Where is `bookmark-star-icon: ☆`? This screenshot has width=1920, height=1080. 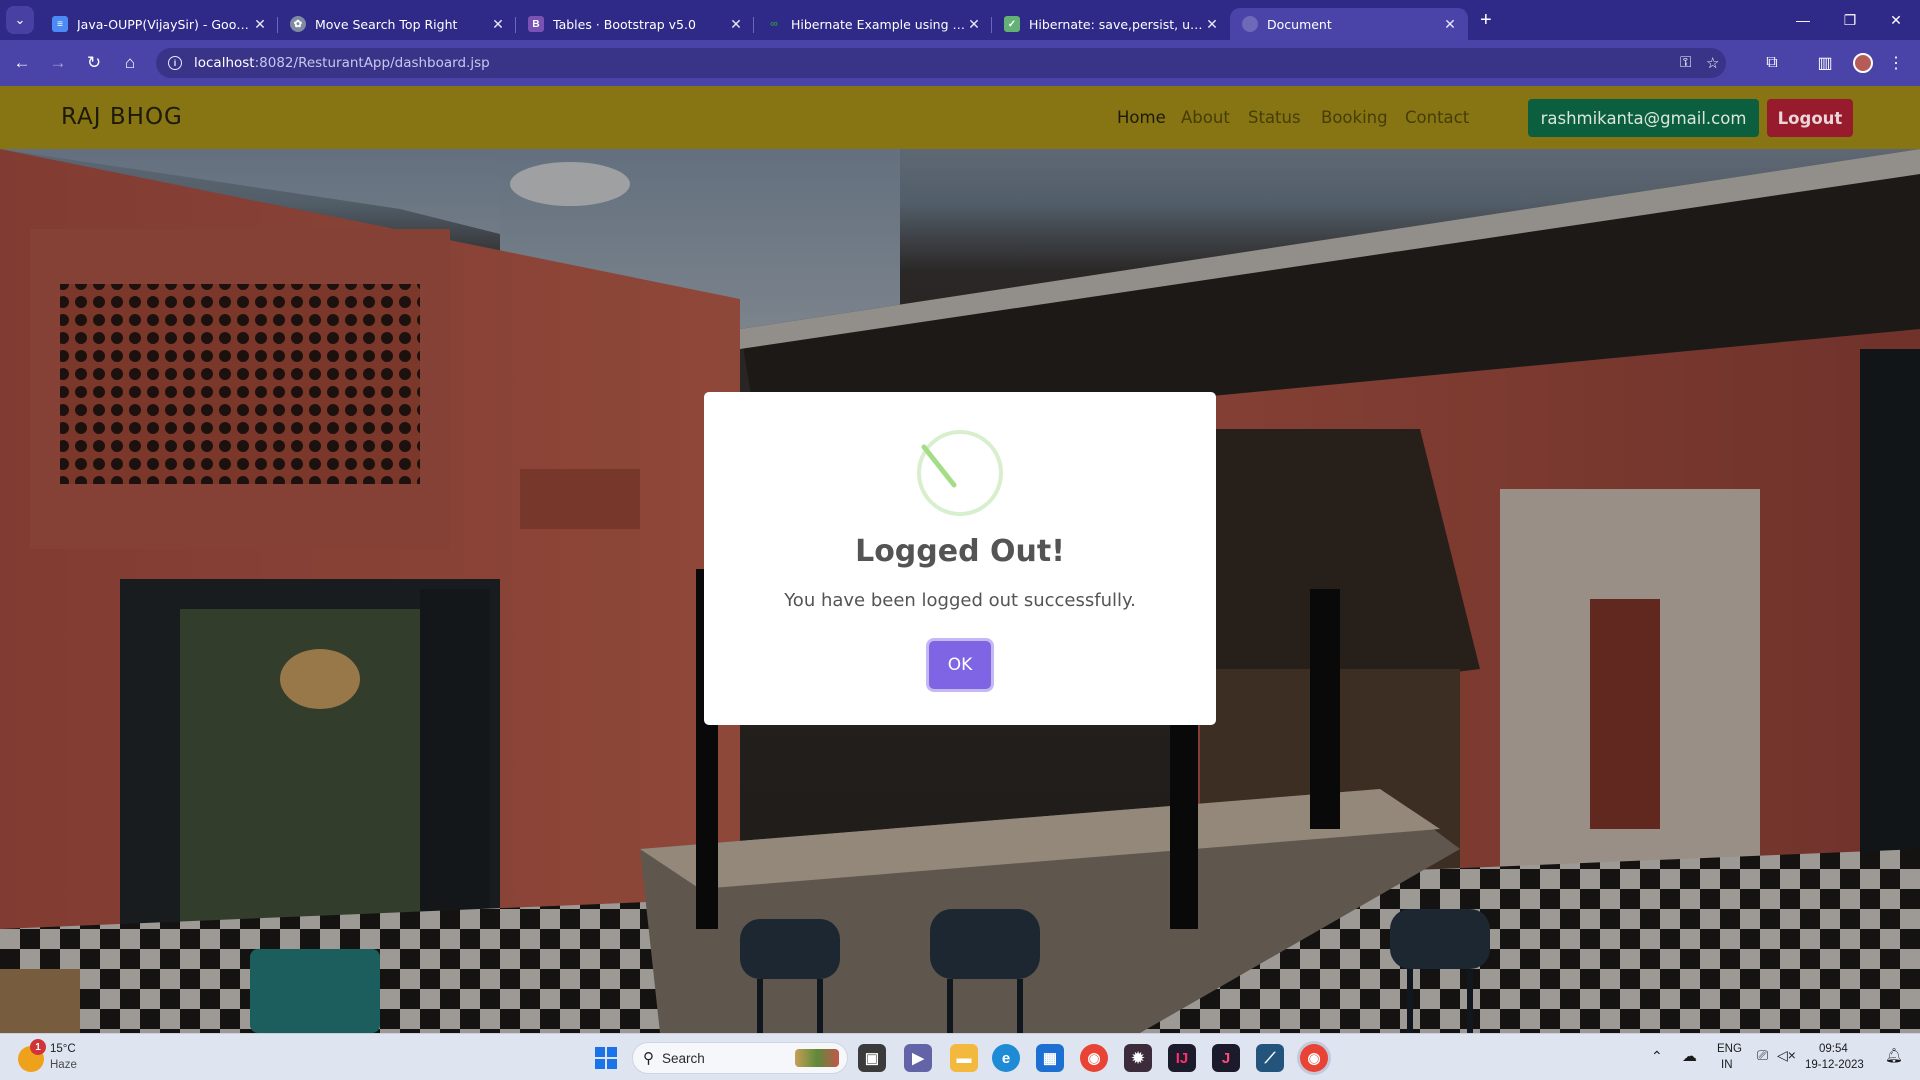 bookmark-star-icon: ☆ is located at coordinates (1712, 63).